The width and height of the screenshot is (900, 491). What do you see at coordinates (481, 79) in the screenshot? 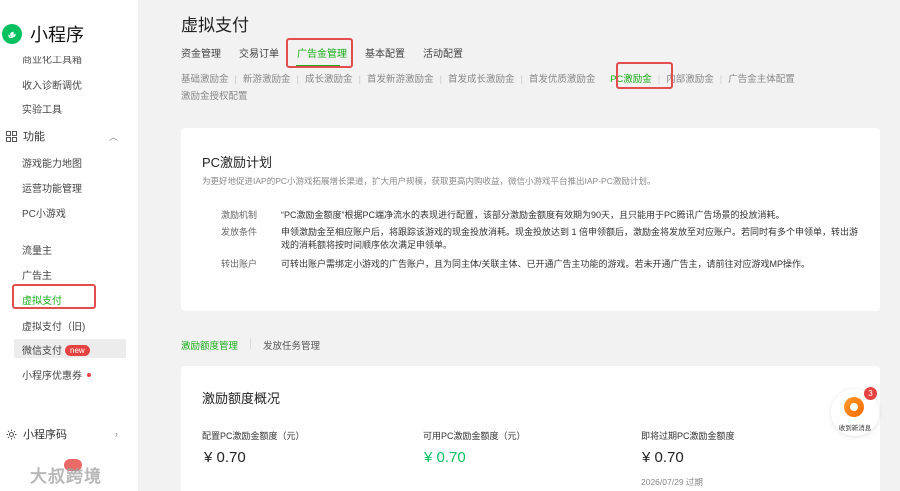
I see `subtab-first-growth-incentive: 首发成长激励金` at bounding box center [481, 79].